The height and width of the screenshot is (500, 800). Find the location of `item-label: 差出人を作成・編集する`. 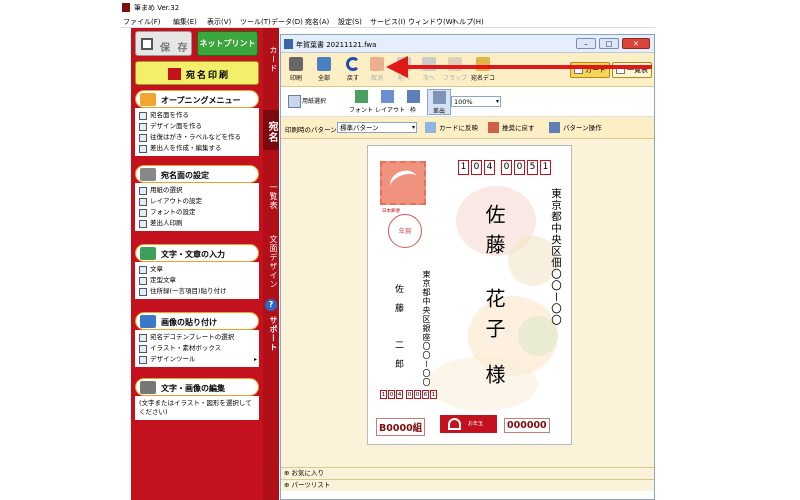

item-label: 差出人を作成・編集する is located at coordinates (186, 148).